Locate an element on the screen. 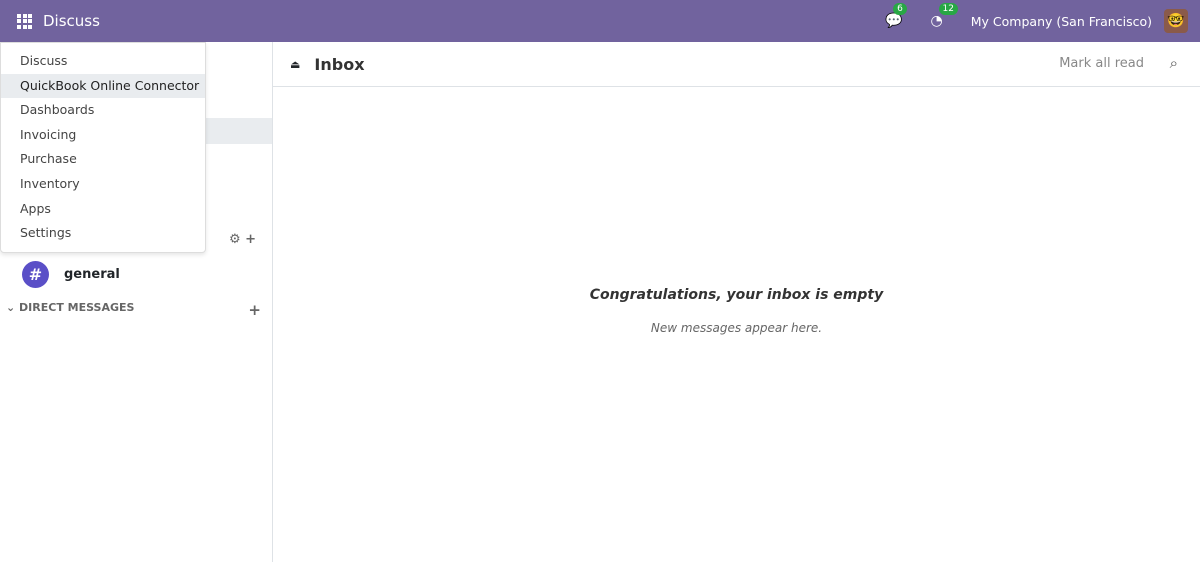 This screenshot has width=1200, height=562. direct-messages-header: ⌄ DIRECT MESSAGES + is located at coordinates (133, 310).